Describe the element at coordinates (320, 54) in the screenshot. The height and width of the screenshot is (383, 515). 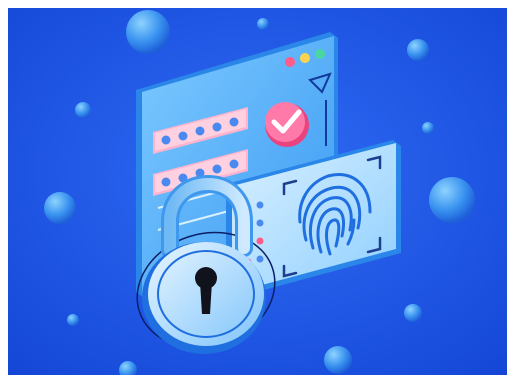
I see `window-dot-green` at that location.